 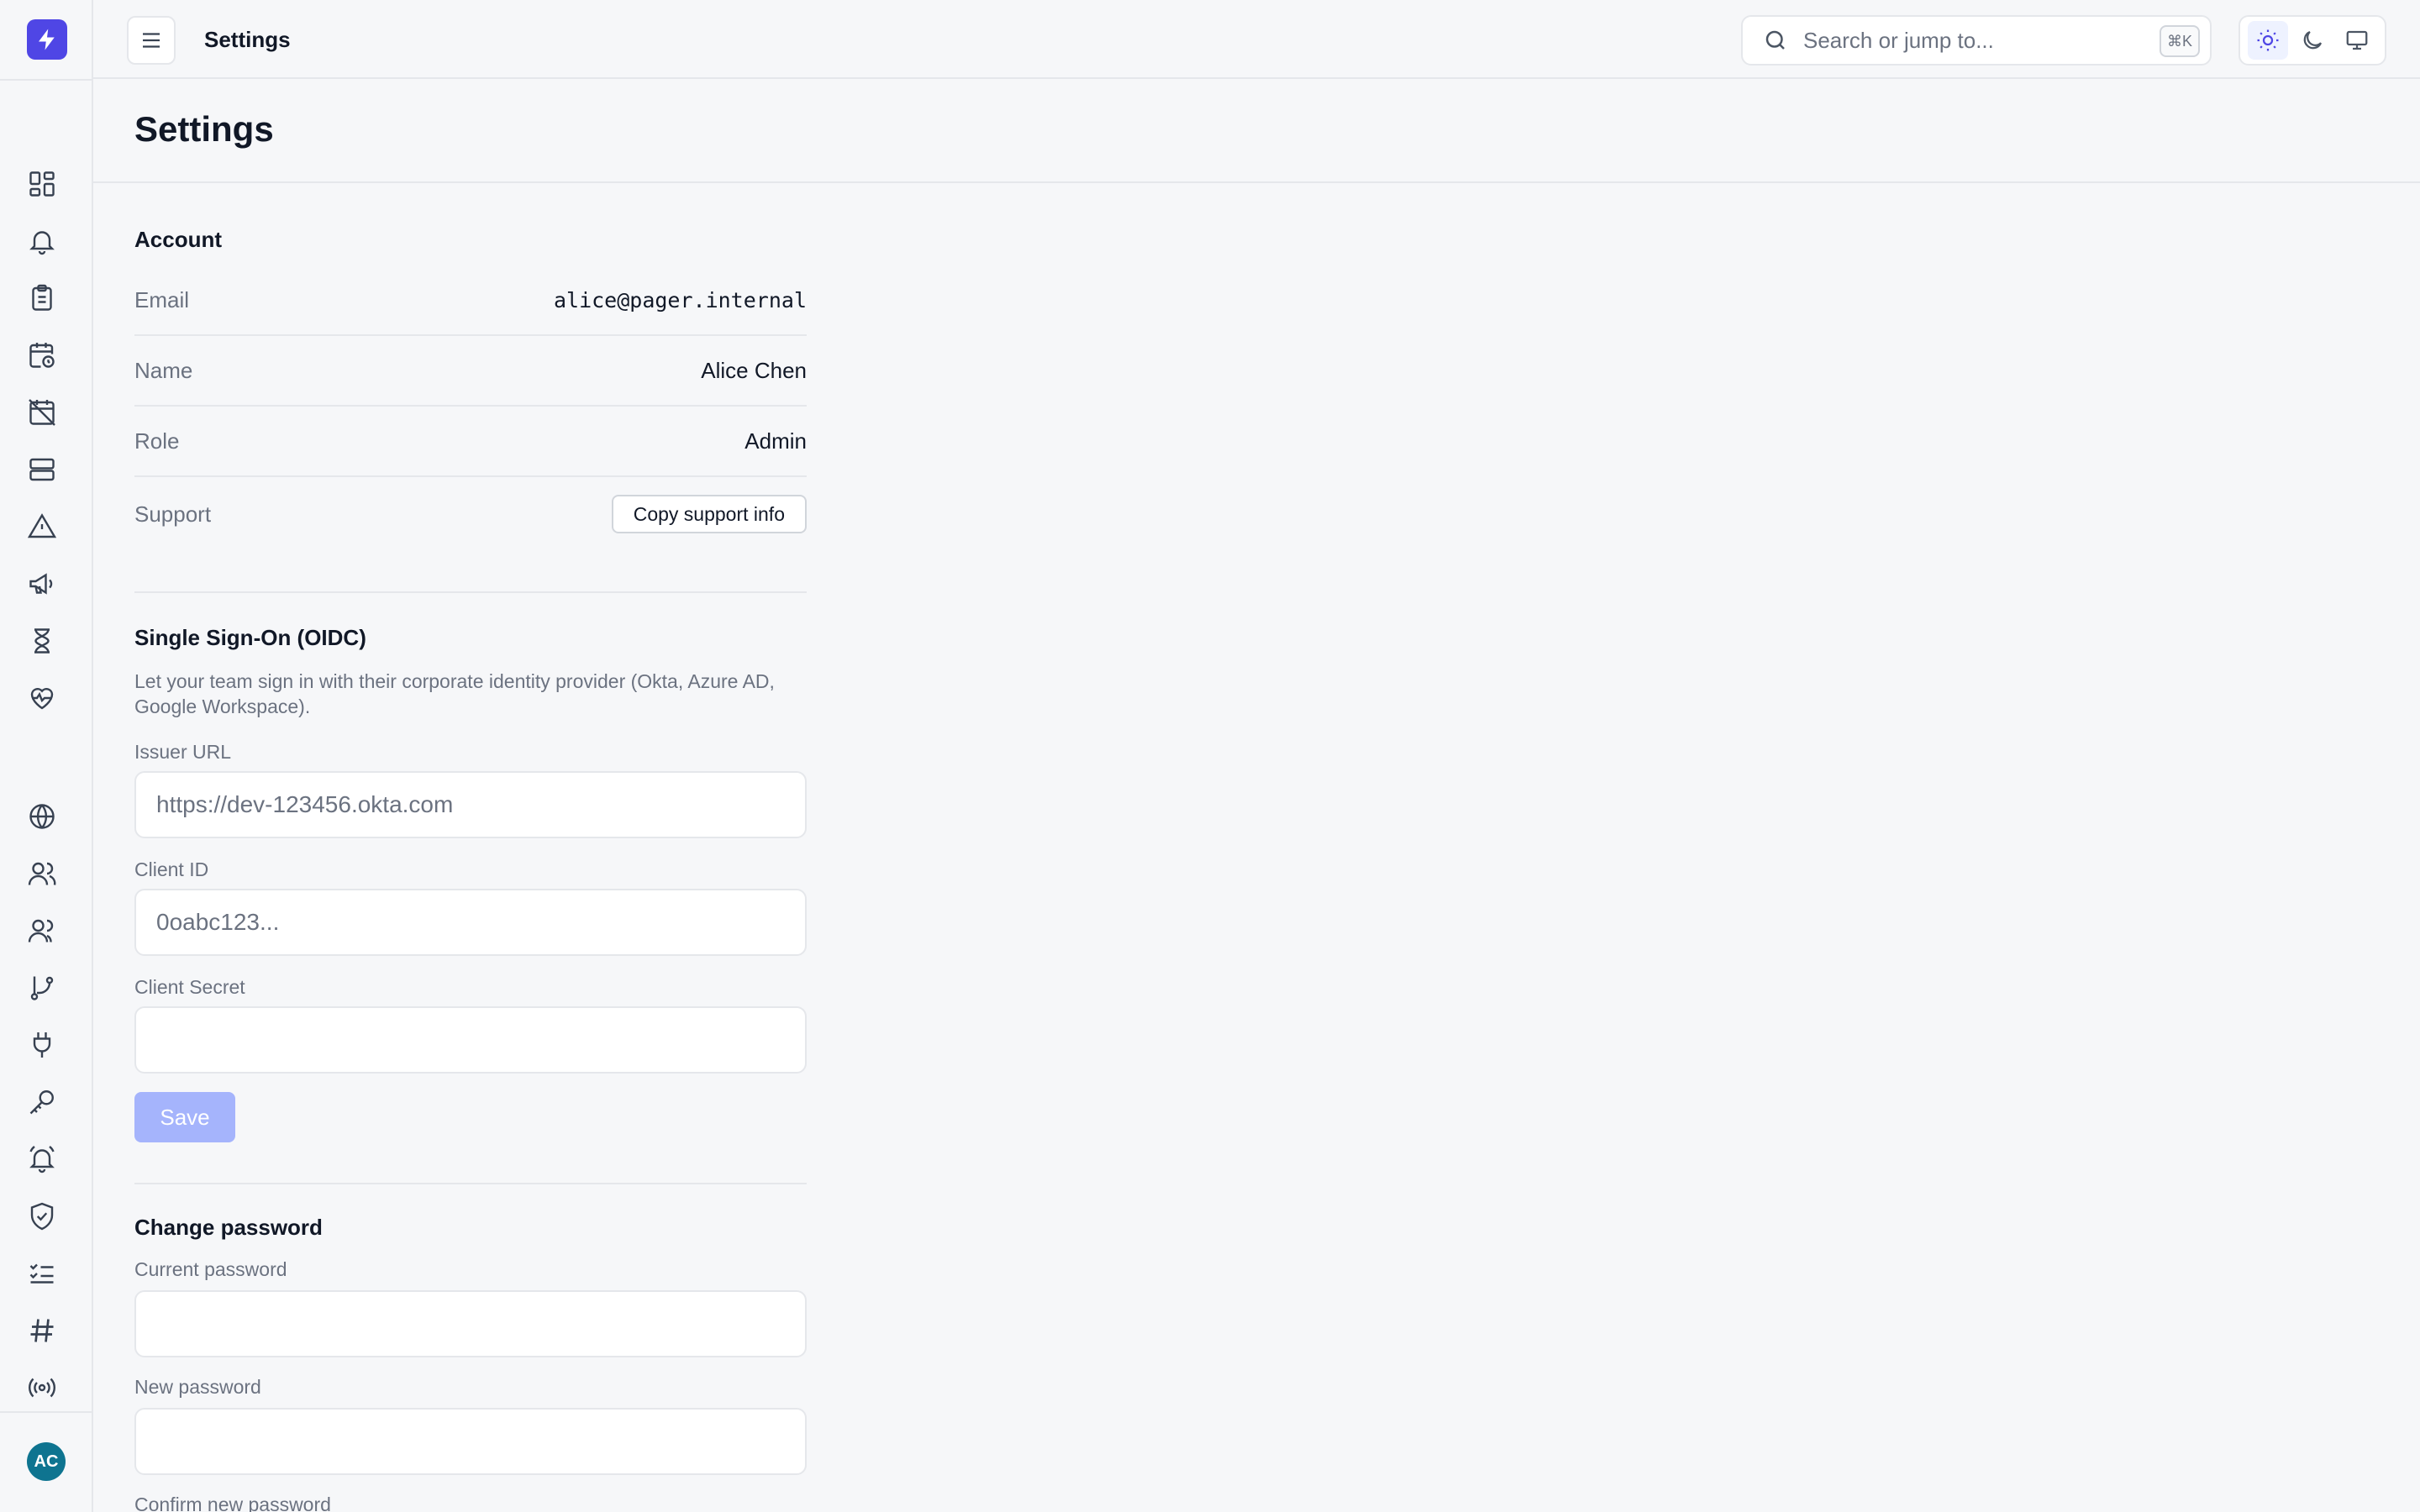 I want to click on name-value: Alice Chen, so click(x=754, y=370).